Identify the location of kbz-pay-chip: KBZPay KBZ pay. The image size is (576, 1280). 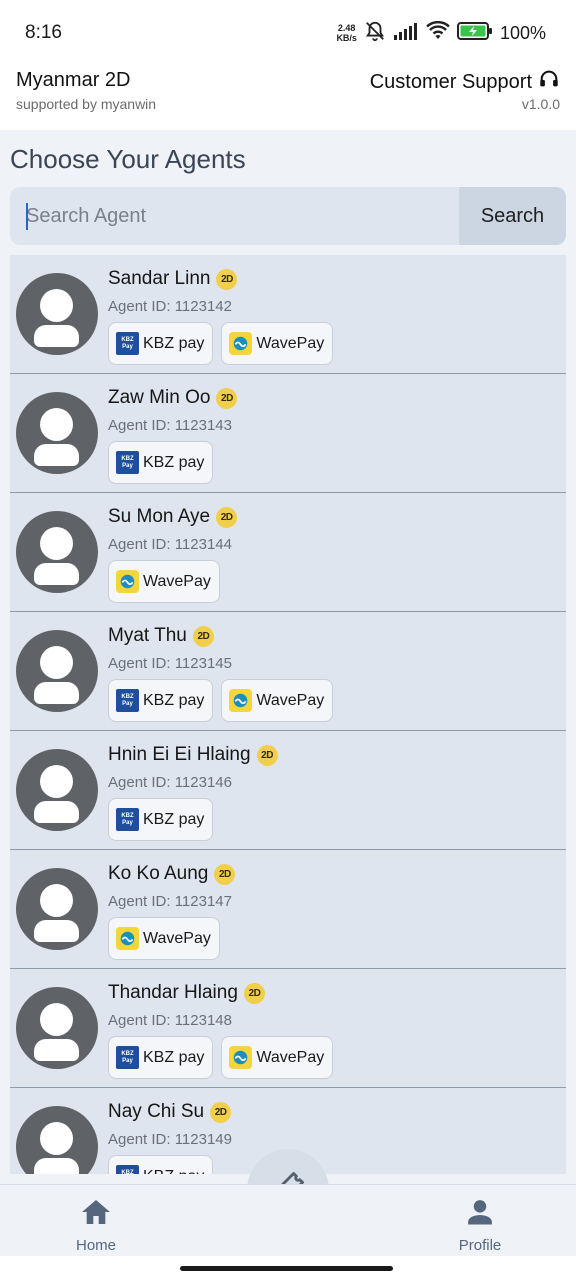
(161, 1165).